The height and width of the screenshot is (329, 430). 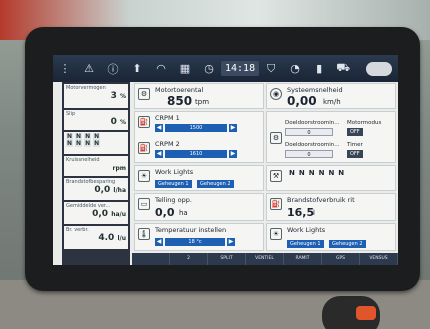 What do you see at coordinates (276, 176) in the screenshot?
I see `hitch-icon: ⚒` at bounding box center [276, 176].